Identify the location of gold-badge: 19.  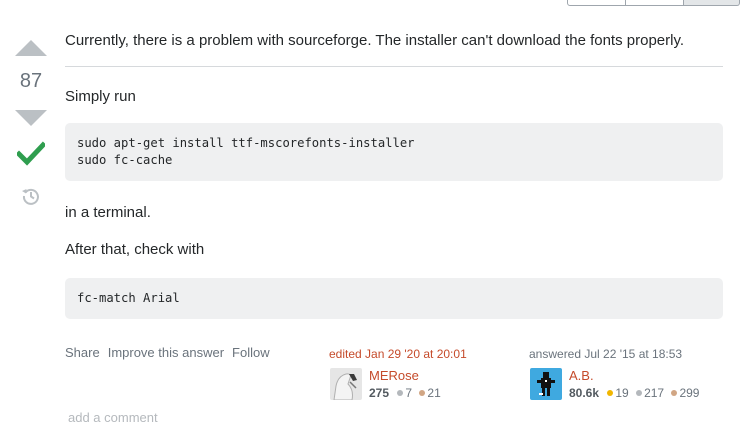
(617, 393).